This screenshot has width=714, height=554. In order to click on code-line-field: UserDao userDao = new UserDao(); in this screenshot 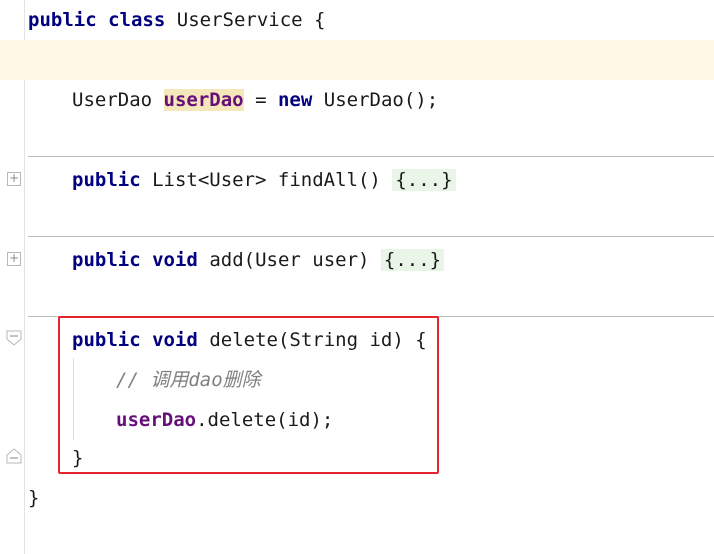, I will do `click(357, 100)`.